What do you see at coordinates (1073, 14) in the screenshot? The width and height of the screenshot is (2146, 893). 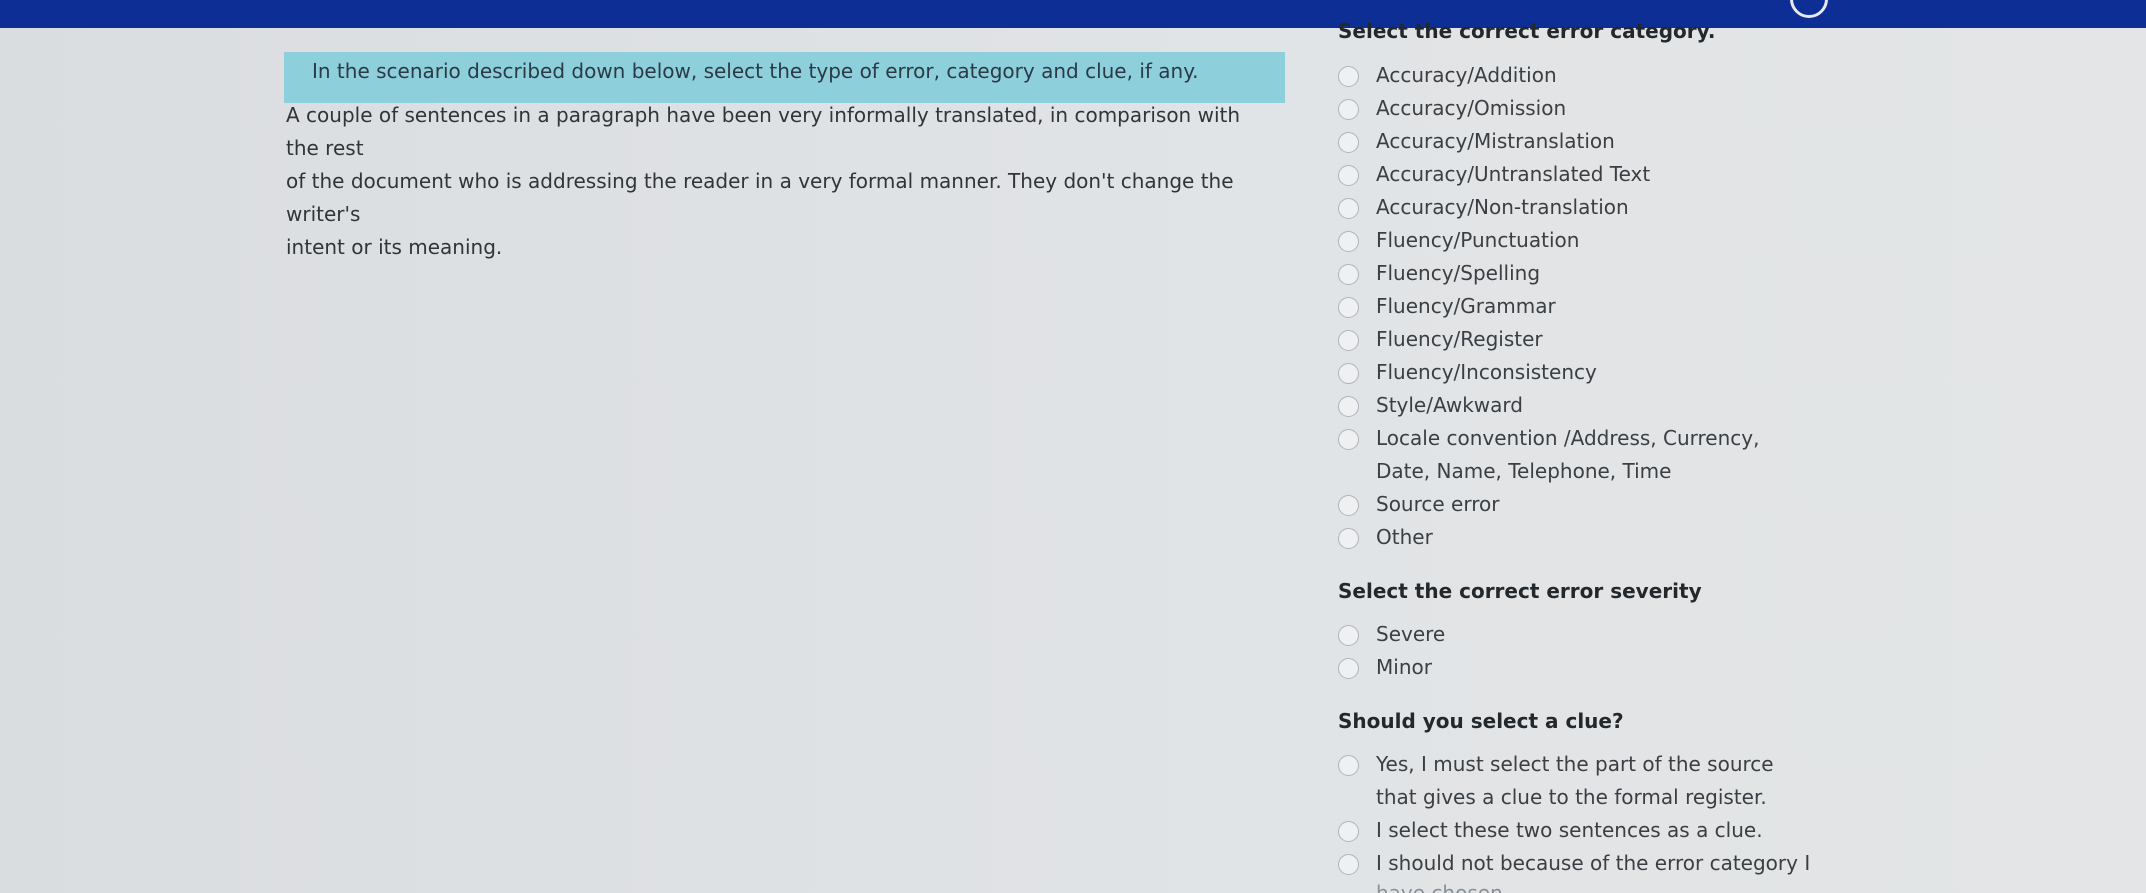 I see `top-bar` at bounding box center [1073, 14].